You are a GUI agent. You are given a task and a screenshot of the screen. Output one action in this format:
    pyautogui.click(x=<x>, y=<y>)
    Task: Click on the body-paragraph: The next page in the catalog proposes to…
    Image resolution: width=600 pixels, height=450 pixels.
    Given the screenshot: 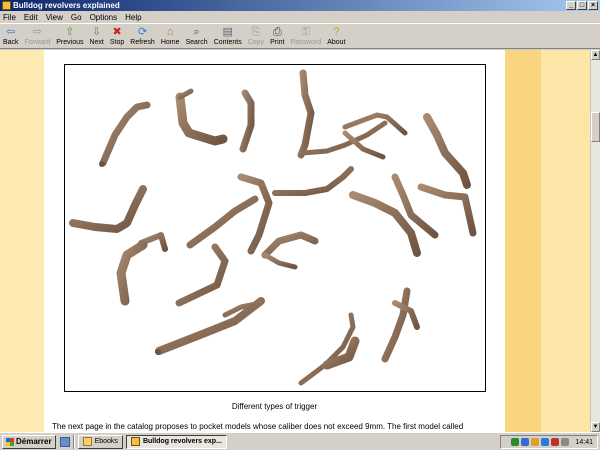 What is the action you would take?
    pyautogui.click(x=258, y=426)
    